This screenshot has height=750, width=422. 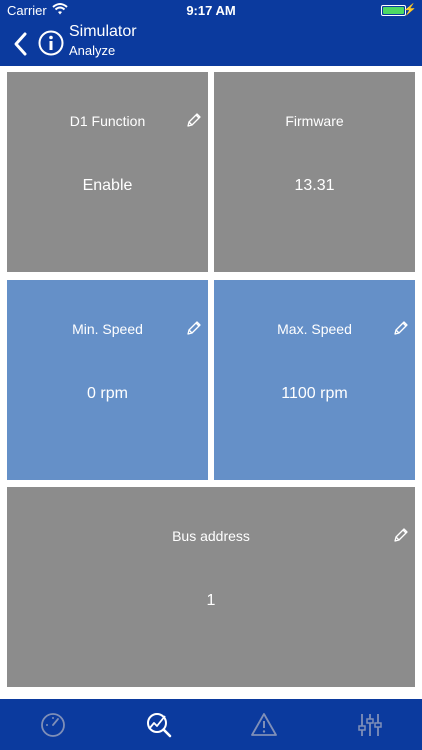 I want to click on tile-firmware: Firmware 13.31, so click(x=314, y=172).